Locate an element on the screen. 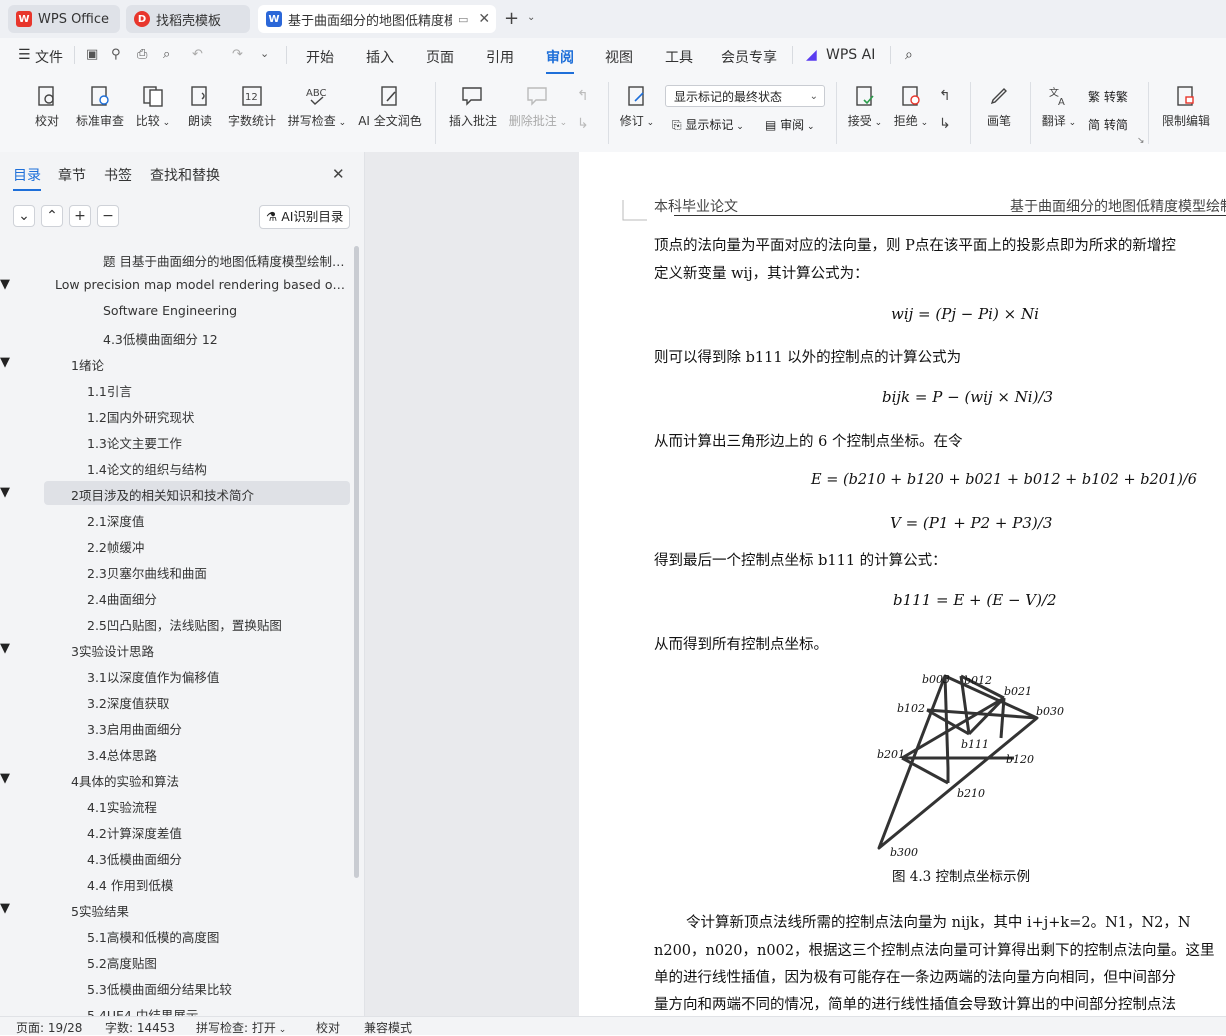 The height and width of the screenshot is (1036, 1226). toc-item: ▼ 1绪论 is located at coordinates (175, 365).